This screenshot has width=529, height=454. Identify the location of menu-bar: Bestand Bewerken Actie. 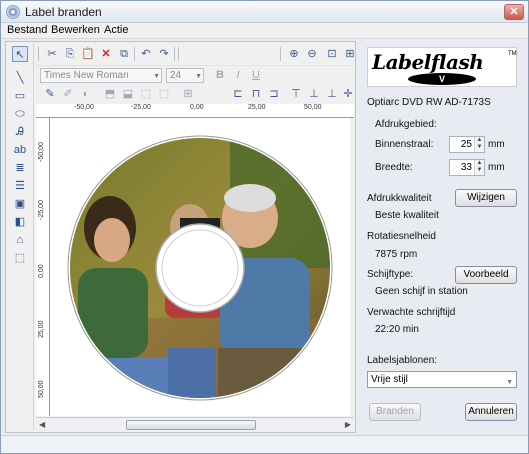
(264, 31).